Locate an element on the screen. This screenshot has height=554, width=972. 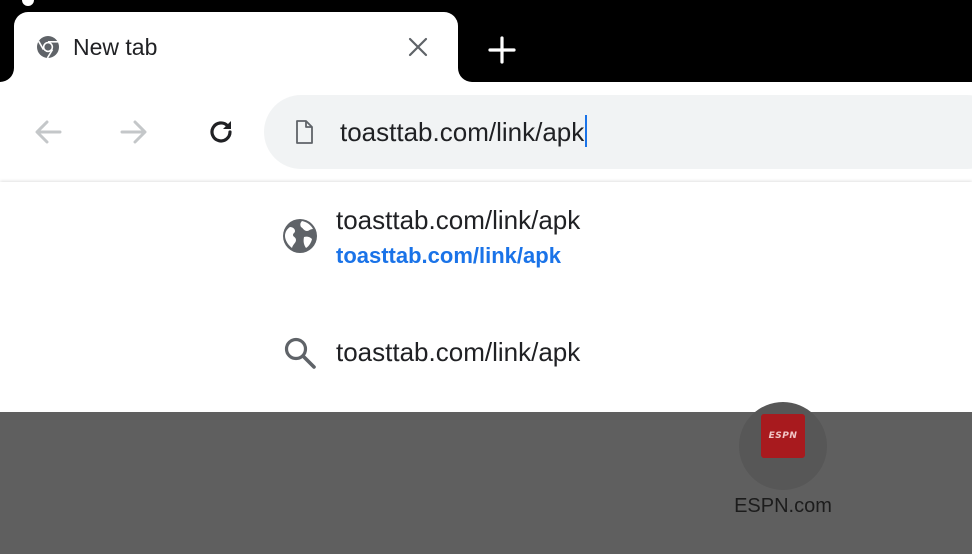
tab-new-tab: New tab is located at coordinates (236, 47).